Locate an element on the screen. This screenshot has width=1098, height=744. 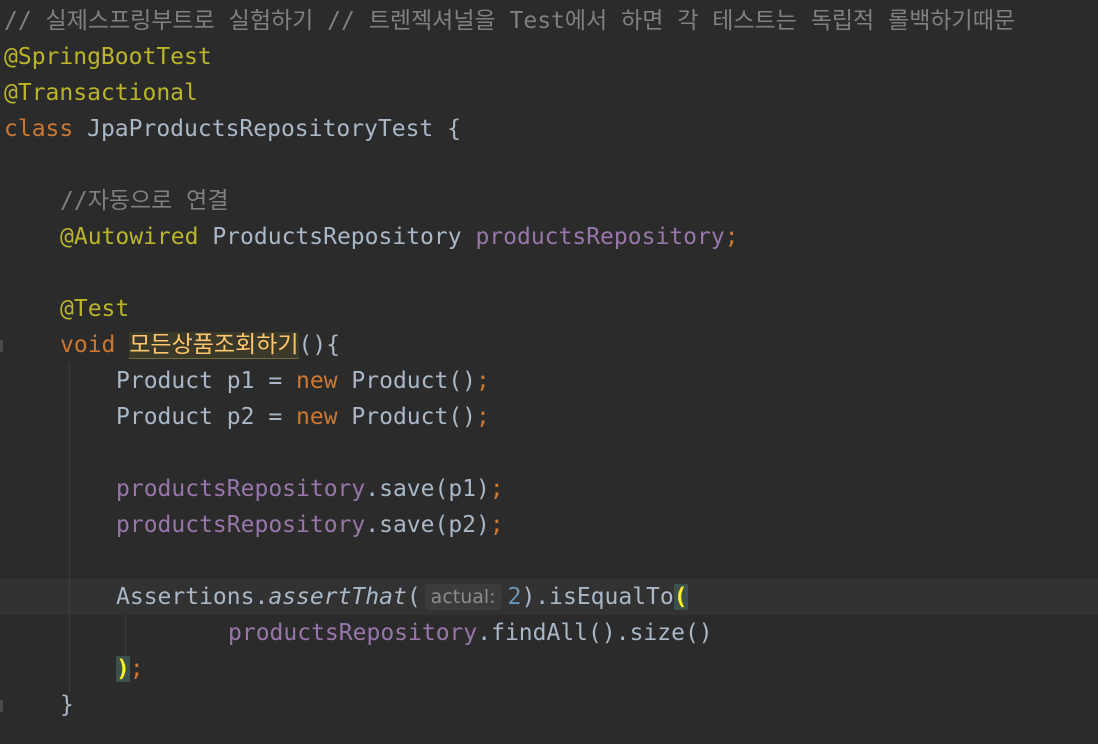
field-name: productsRepository is located at coordinates (600, 237).